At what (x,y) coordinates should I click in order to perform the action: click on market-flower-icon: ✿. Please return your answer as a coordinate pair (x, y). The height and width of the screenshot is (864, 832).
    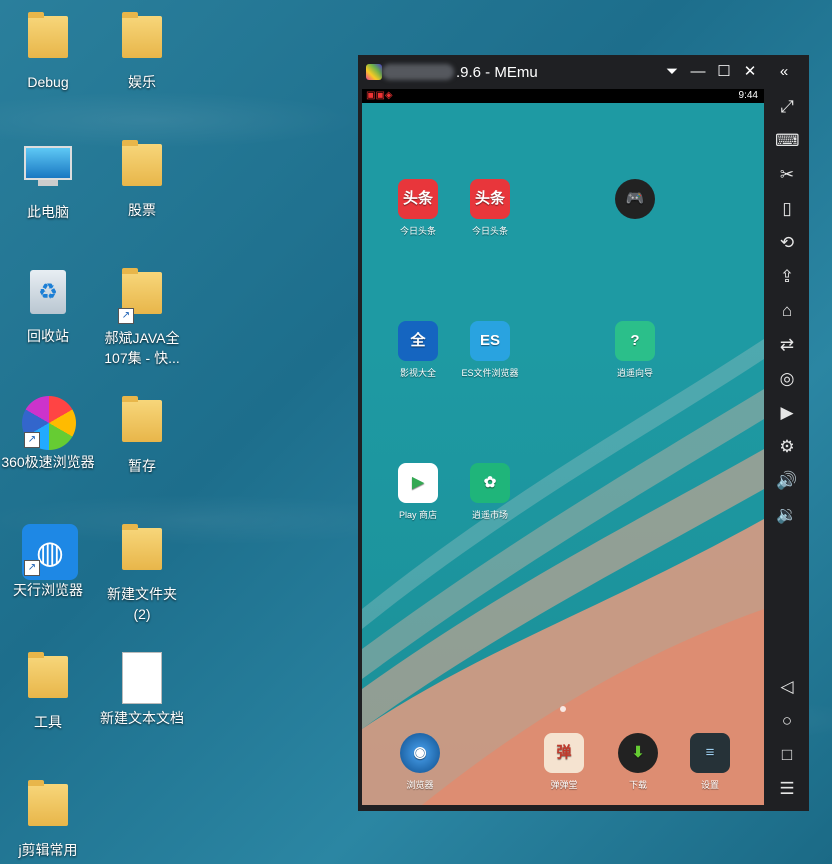
    Looking at the image, I should click on (490, 483).